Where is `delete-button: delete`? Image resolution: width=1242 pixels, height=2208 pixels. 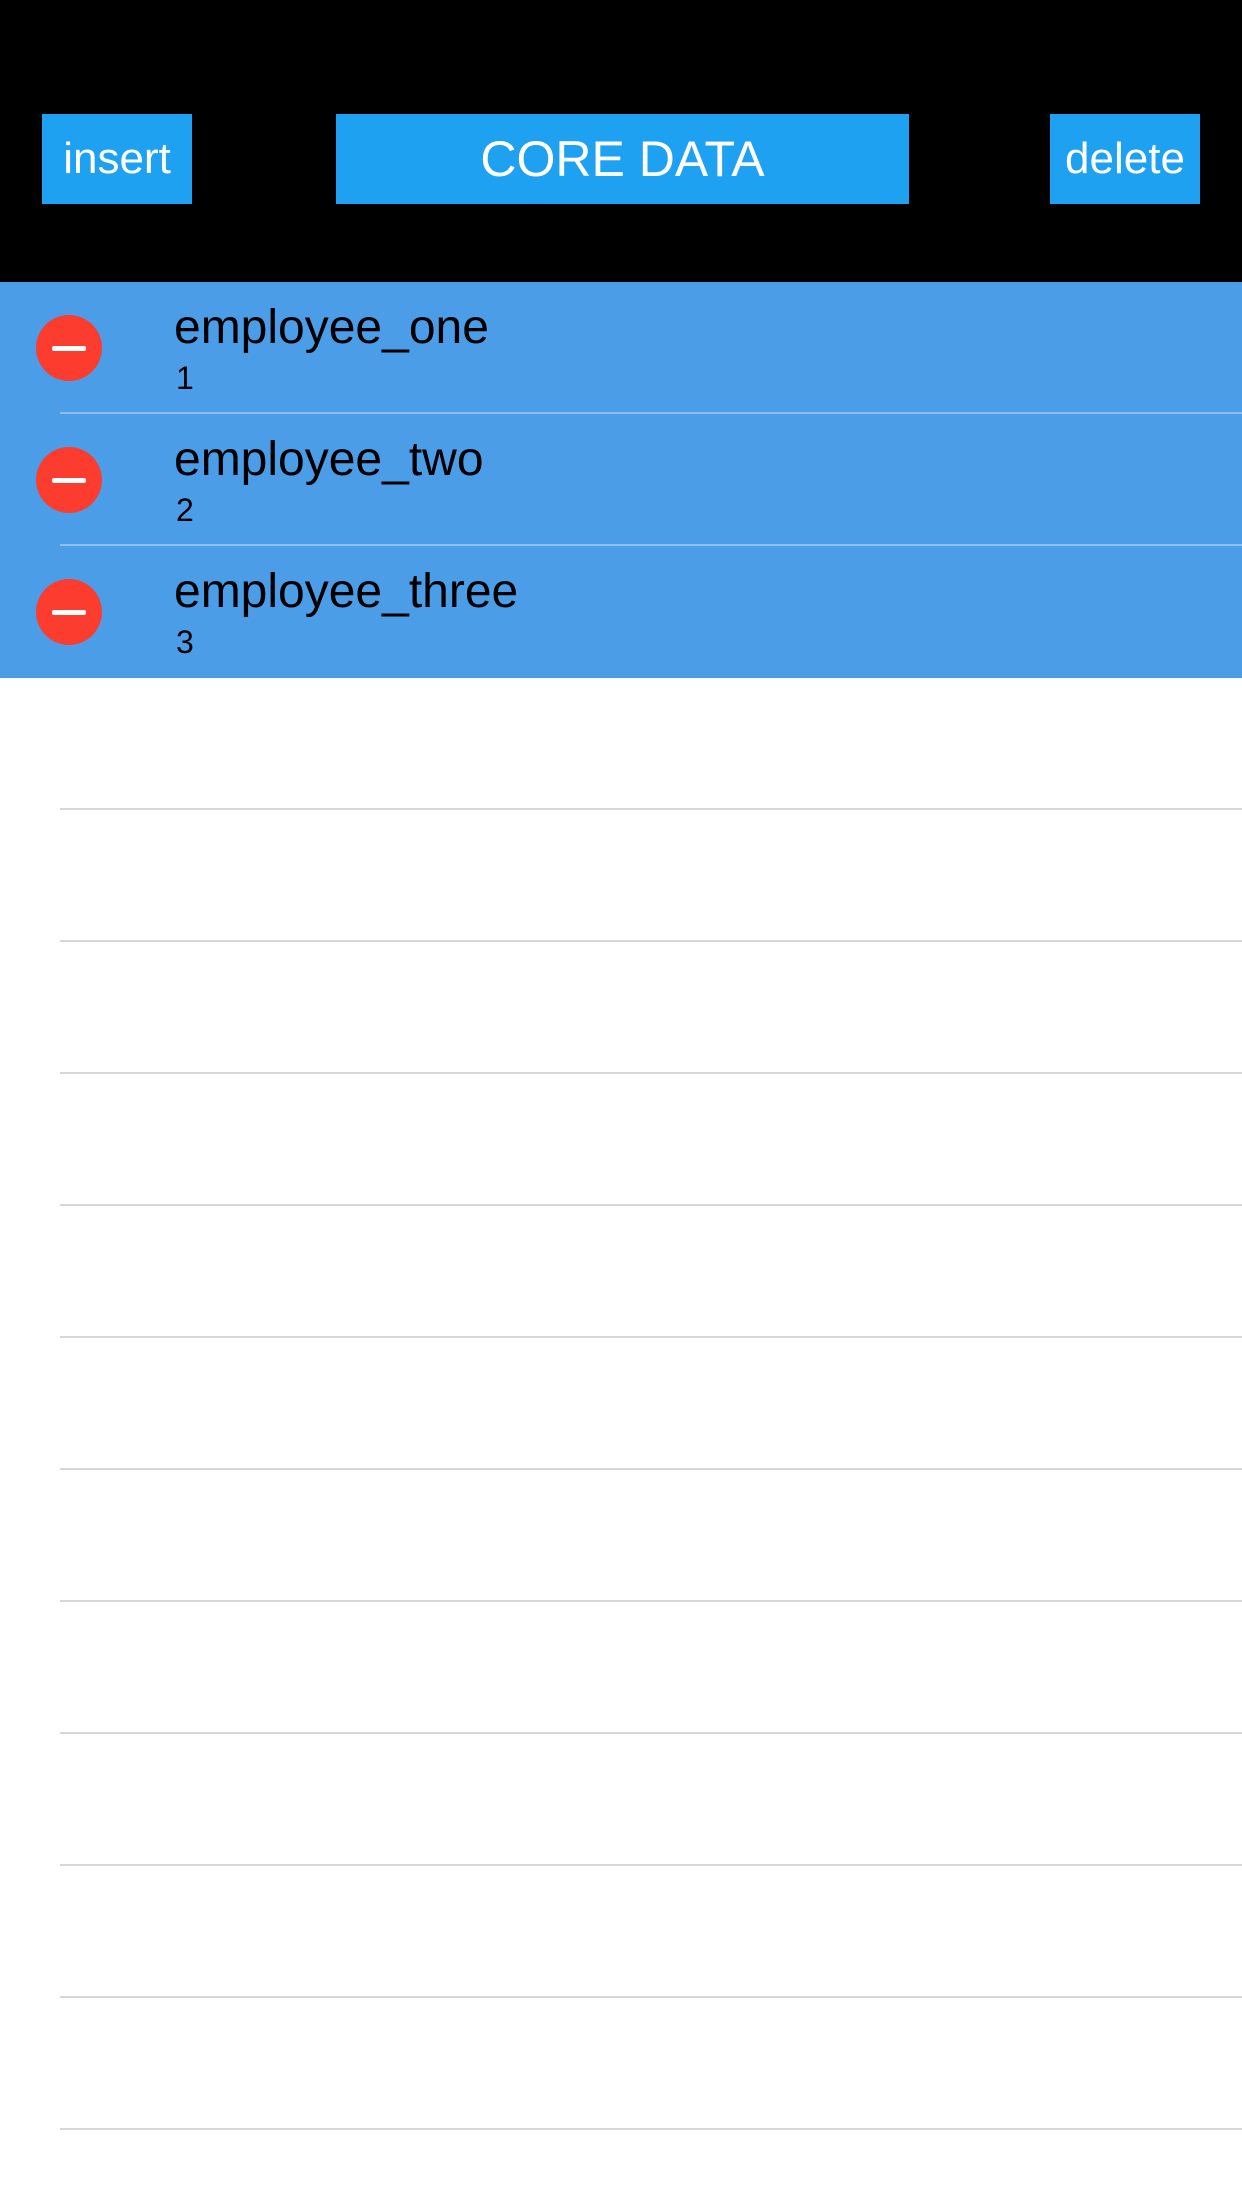 delete-button: delete is located at coordinates (1125, 159).